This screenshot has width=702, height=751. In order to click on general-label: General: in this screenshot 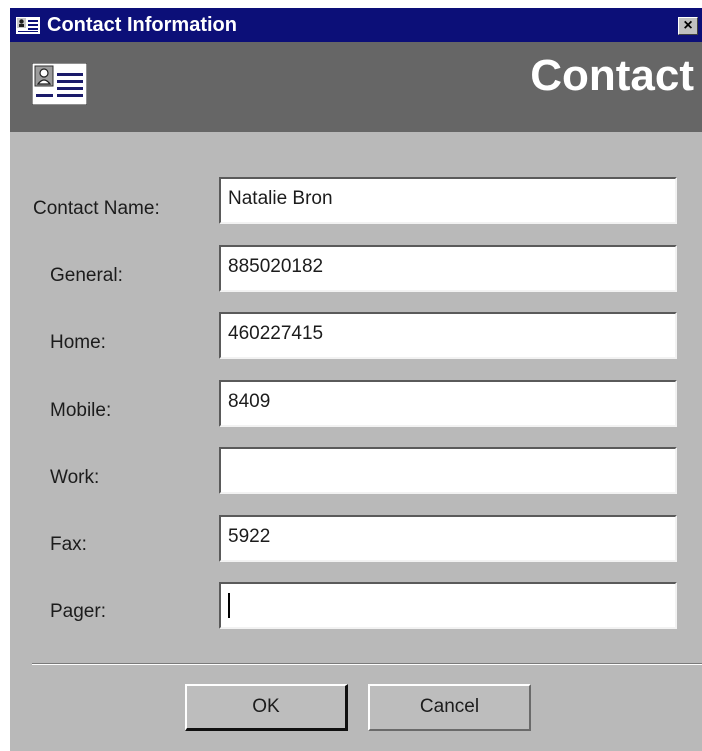, I will do `click(86, 275)`.